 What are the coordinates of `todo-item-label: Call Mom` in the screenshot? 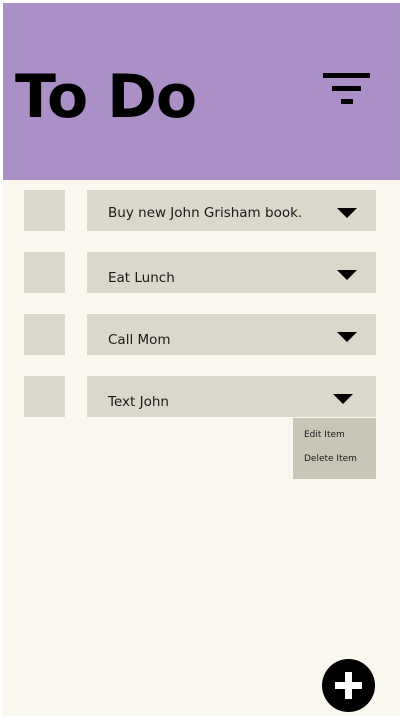 It's located at (139, 340).